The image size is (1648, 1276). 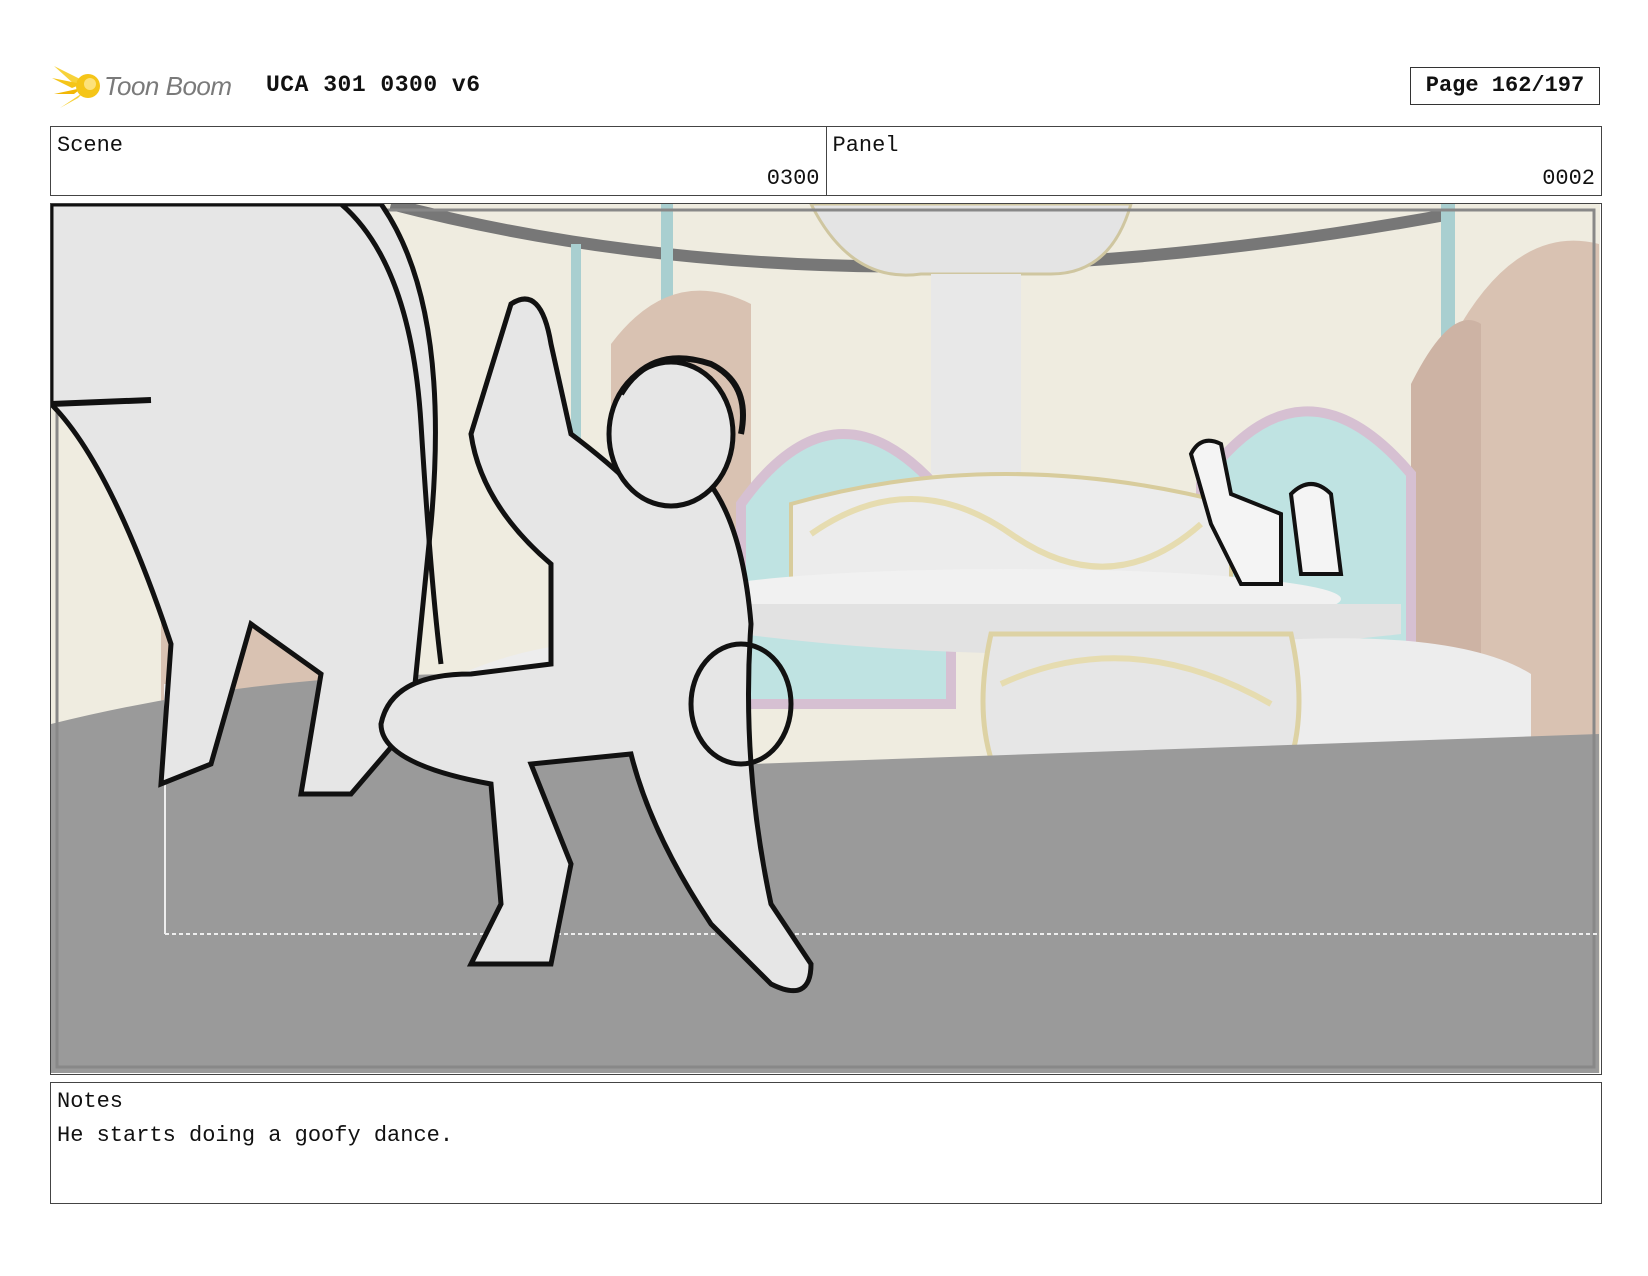 I want to click on notes-label: Notes, so click(x=90, y=1101).